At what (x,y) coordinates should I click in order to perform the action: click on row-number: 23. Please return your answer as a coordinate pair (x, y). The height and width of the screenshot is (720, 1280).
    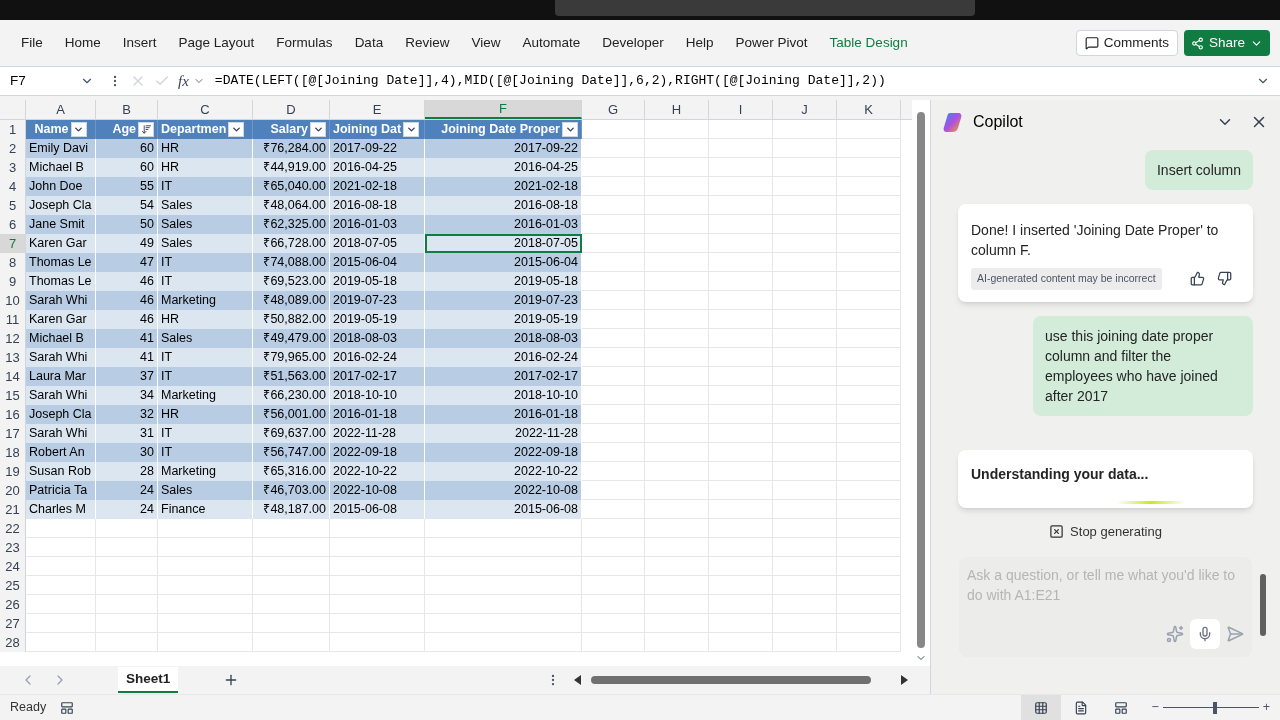
    Looking at the image, I should click on (13, 547).